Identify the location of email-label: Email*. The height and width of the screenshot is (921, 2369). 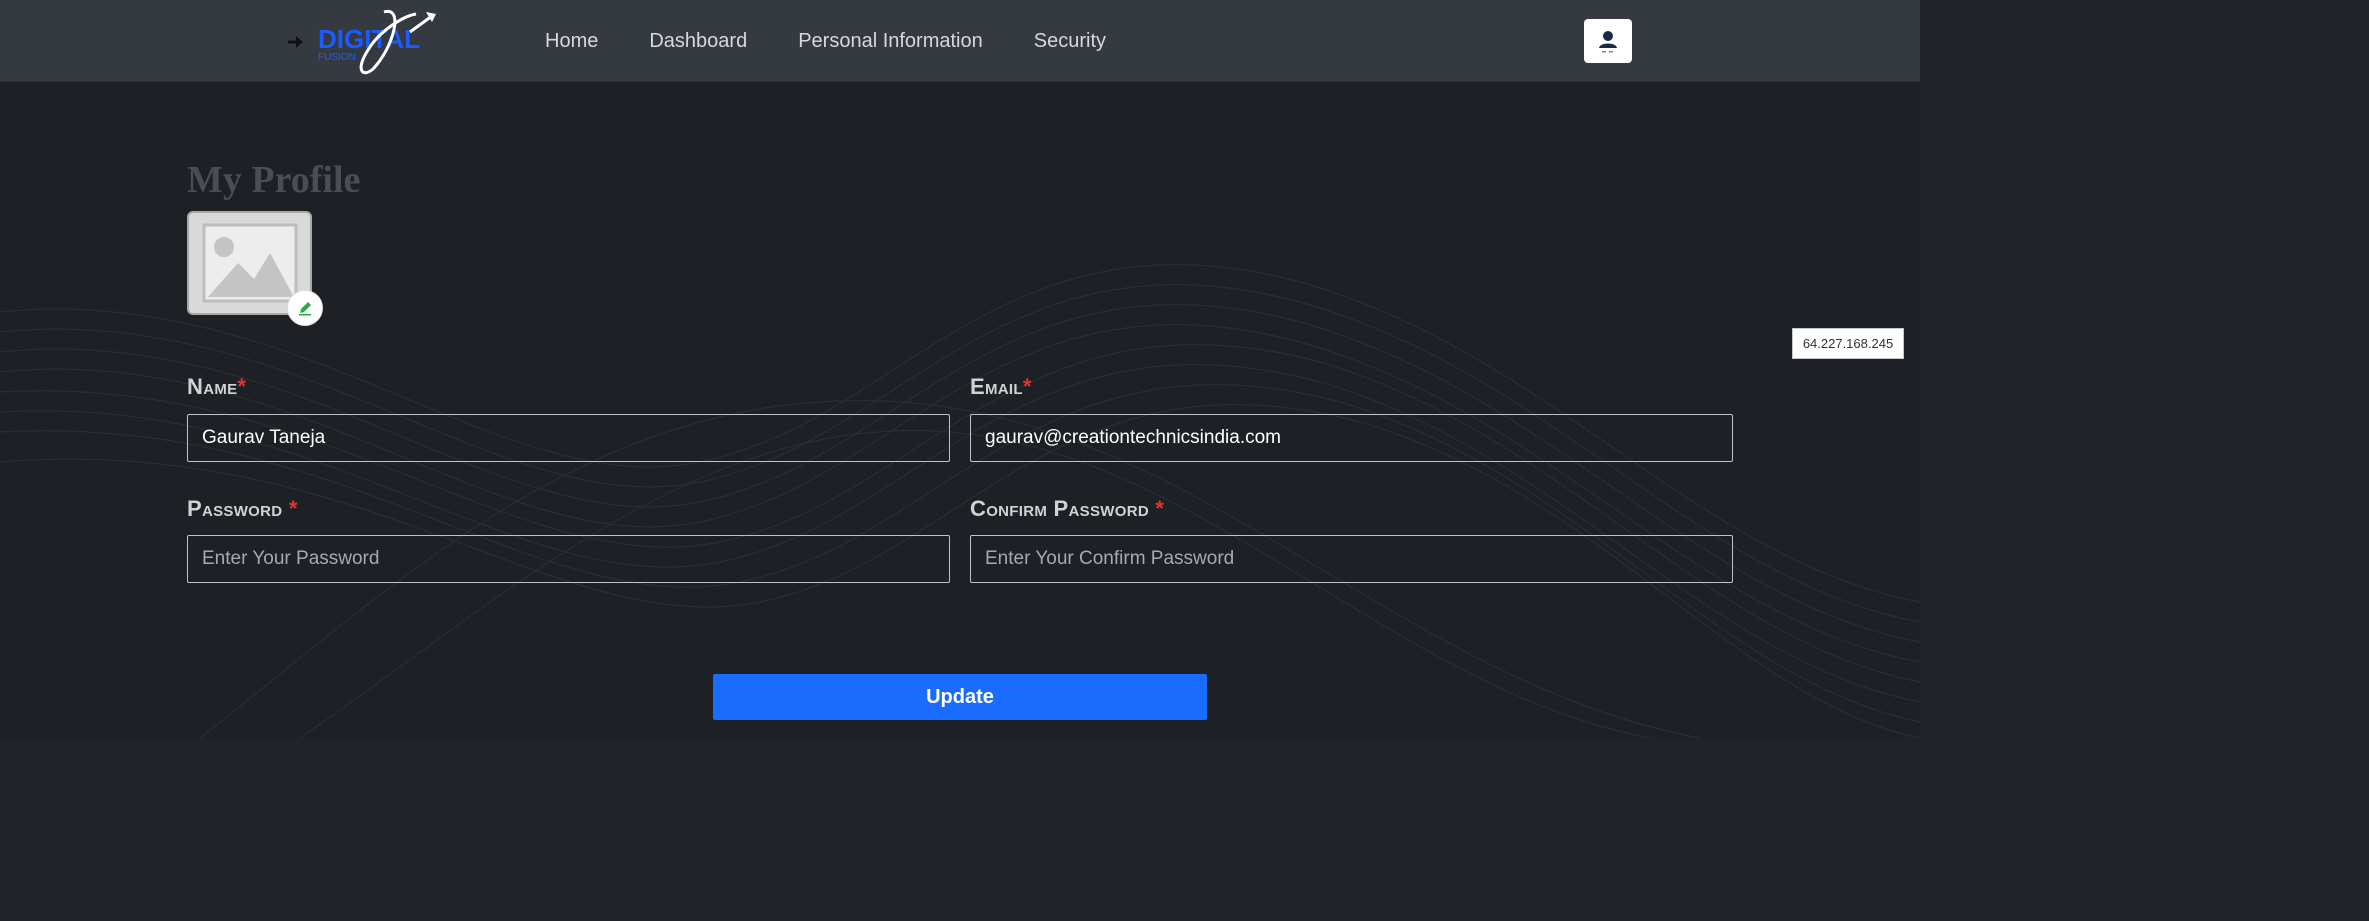
(1001, 387).